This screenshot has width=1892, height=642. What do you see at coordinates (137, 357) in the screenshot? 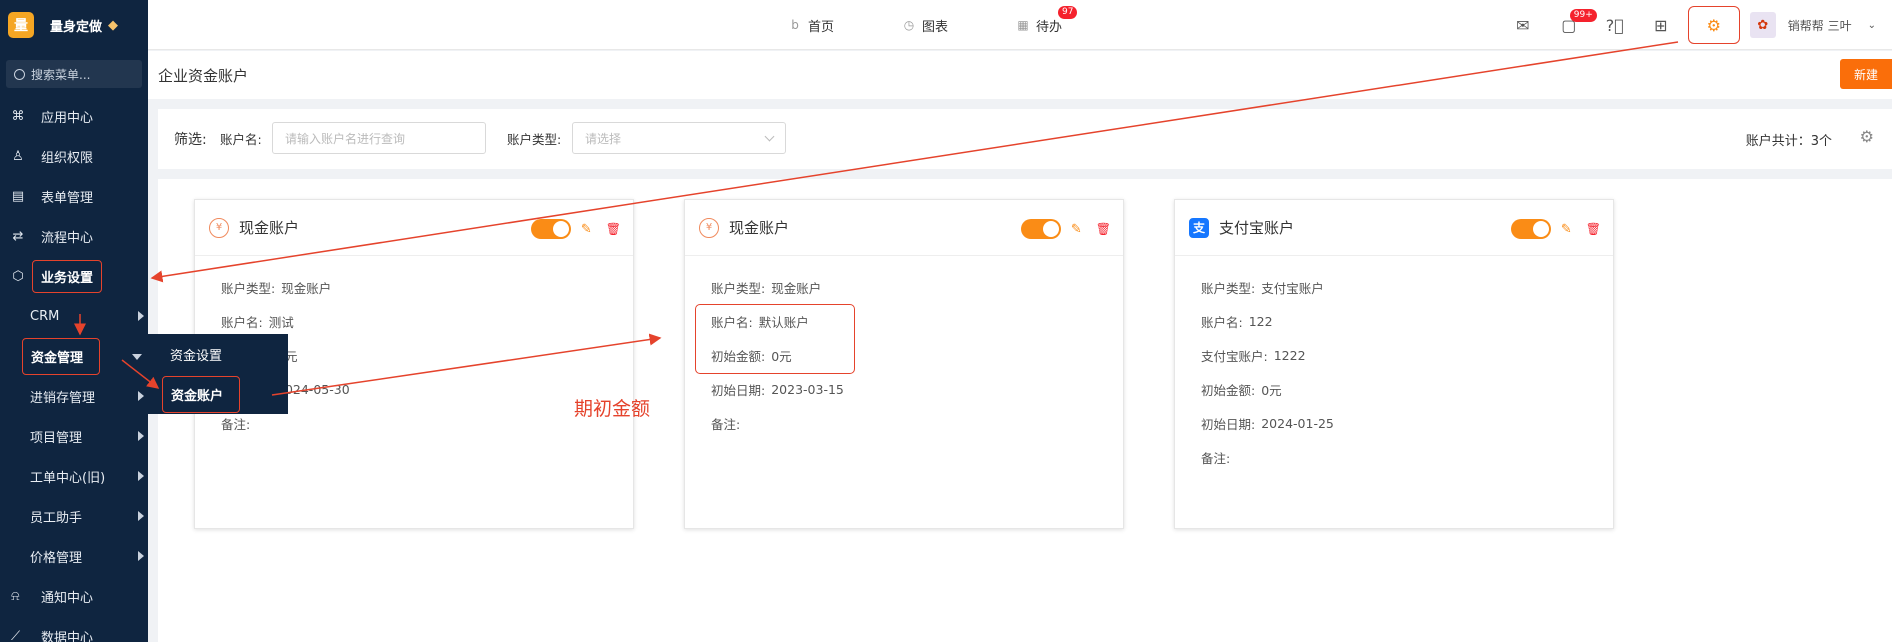
I see `caret-down-icon` at bounding box center [137, 357].